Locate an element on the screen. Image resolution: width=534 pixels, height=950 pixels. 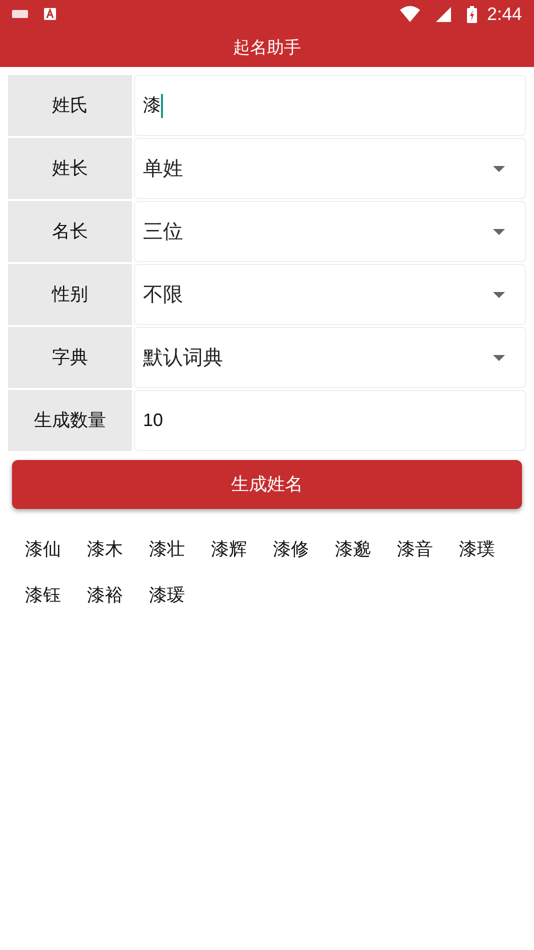
input-field: 10 is located at coordinates (330, 420).